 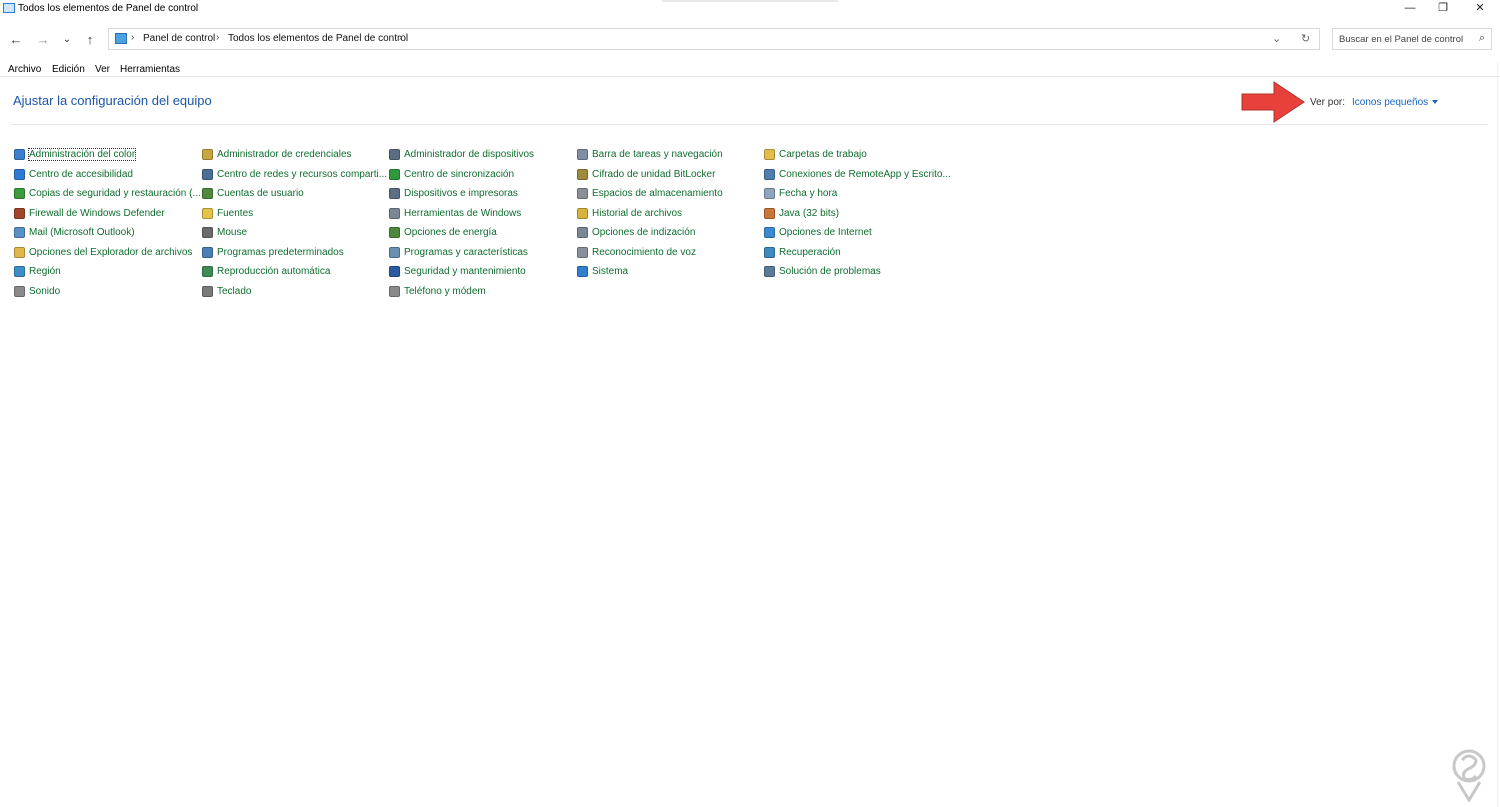 What do you see at coordinates (102, 69) in the screenshot?
I see `menu-ver: Ver` at bounding box center [102, 69].